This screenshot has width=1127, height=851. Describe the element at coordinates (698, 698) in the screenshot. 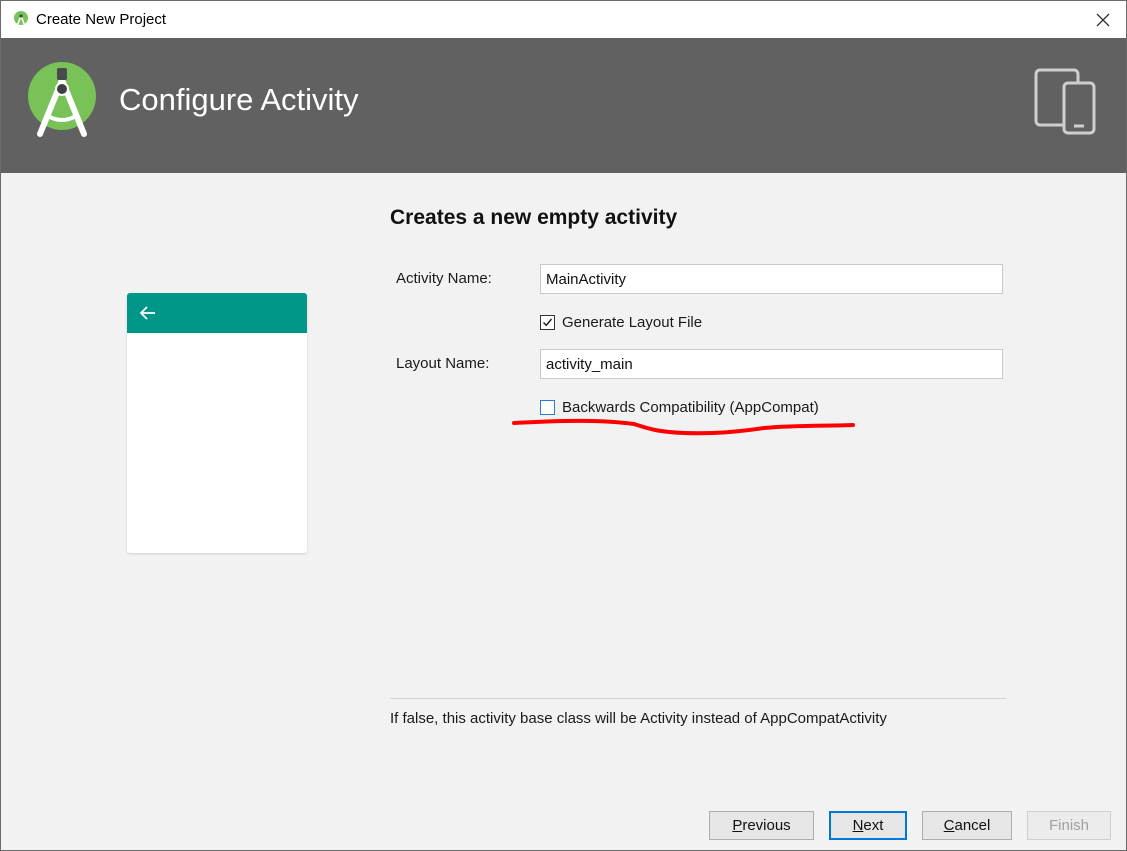

I see `divider` at that location.